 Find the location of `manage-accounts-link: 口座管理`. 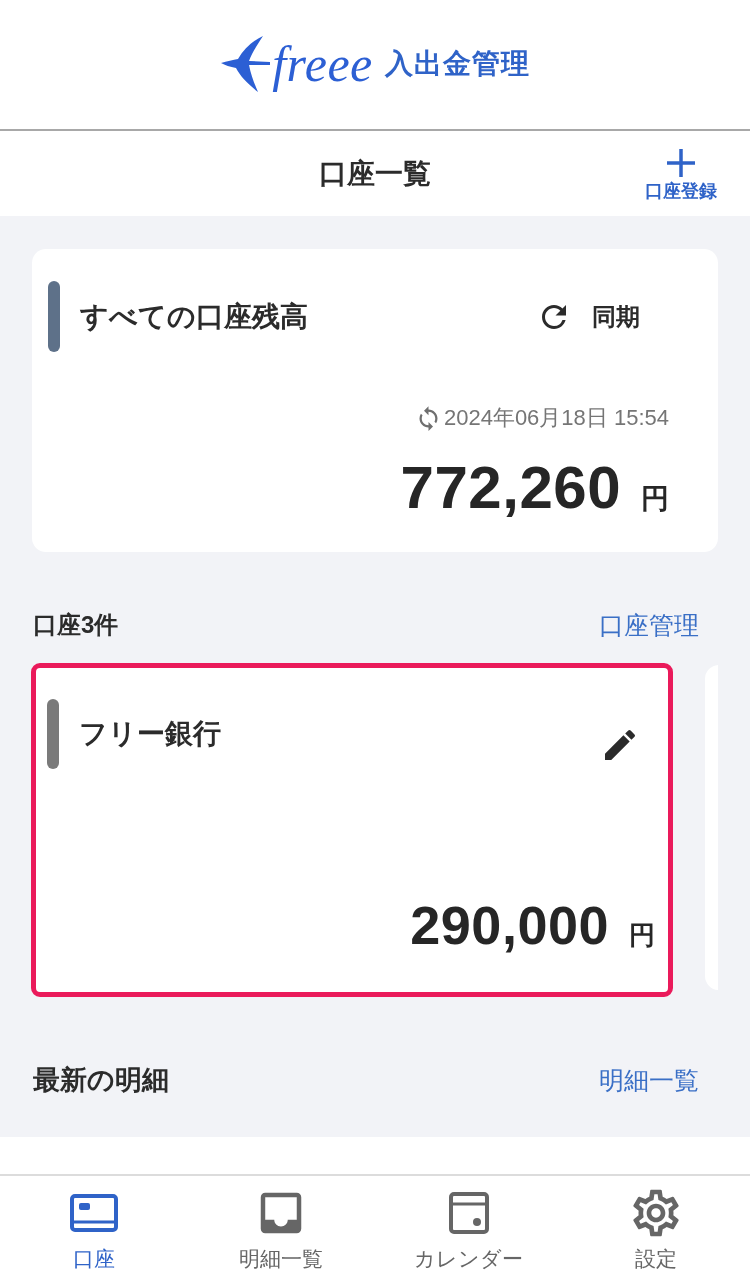

manage-accounts-link: 口座管理 is located at coordinates (649, 625).